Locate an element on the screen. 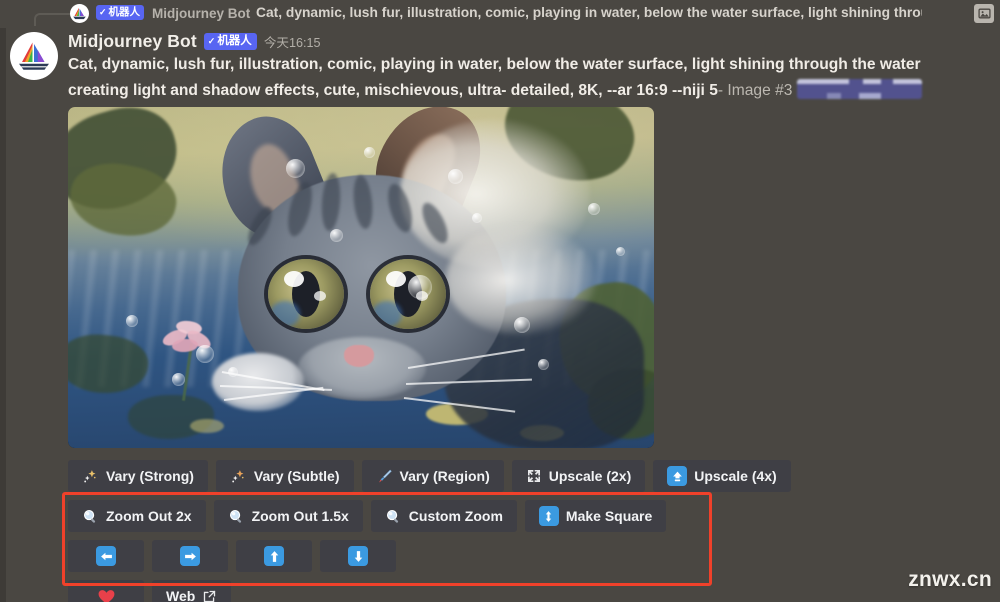 The height and width of the screenshot is (602, 1000). arrow-up-down-icon is located at coordinates (548, 516).